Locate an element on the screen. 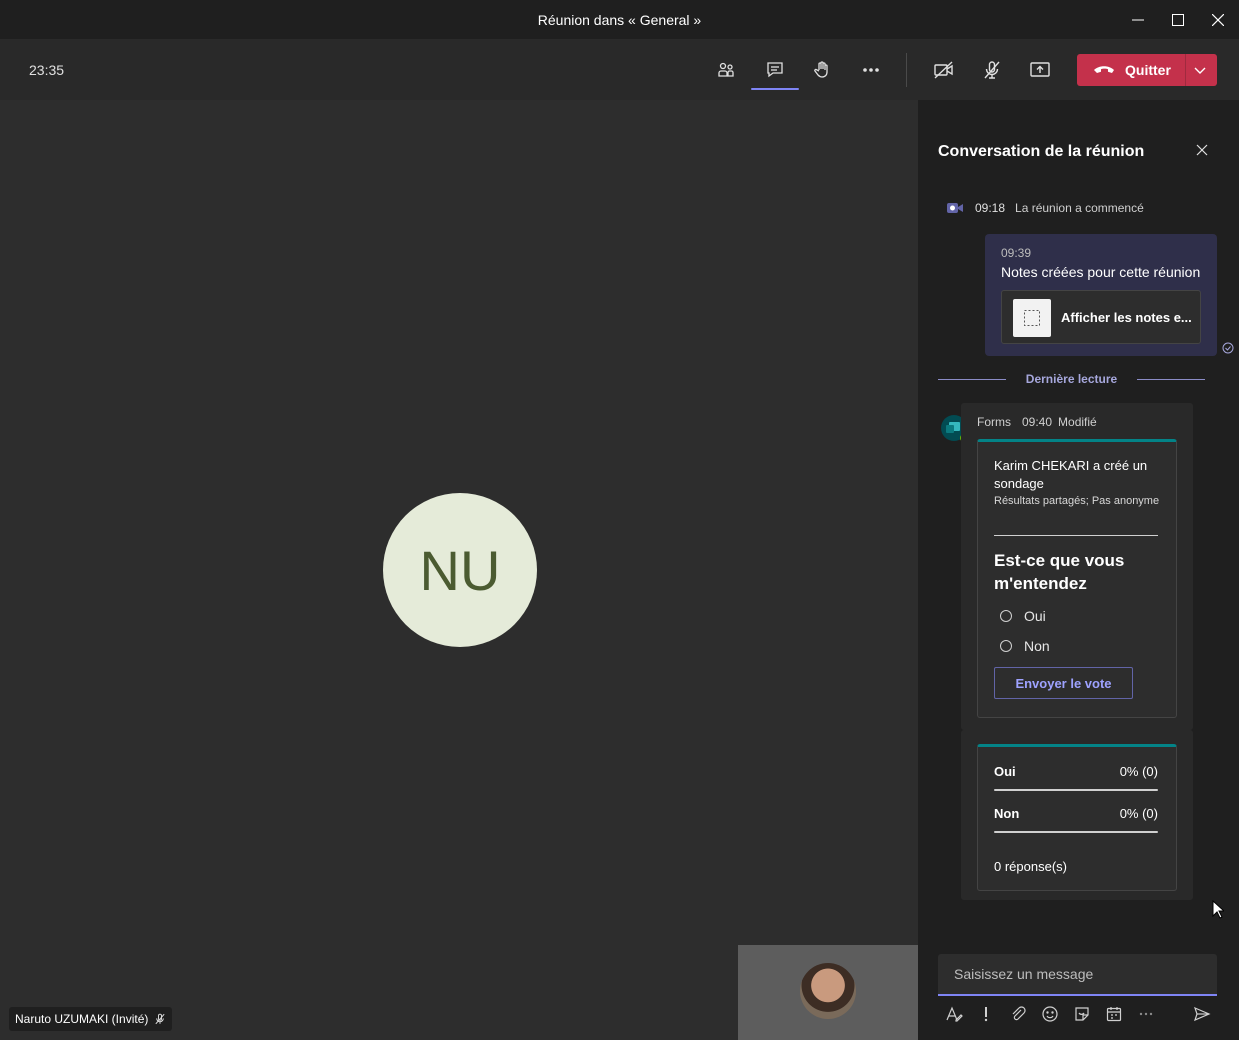 The height and width of the screenshot is (1040, 1239). camera-off-icon is located at coordinates (943, 70).